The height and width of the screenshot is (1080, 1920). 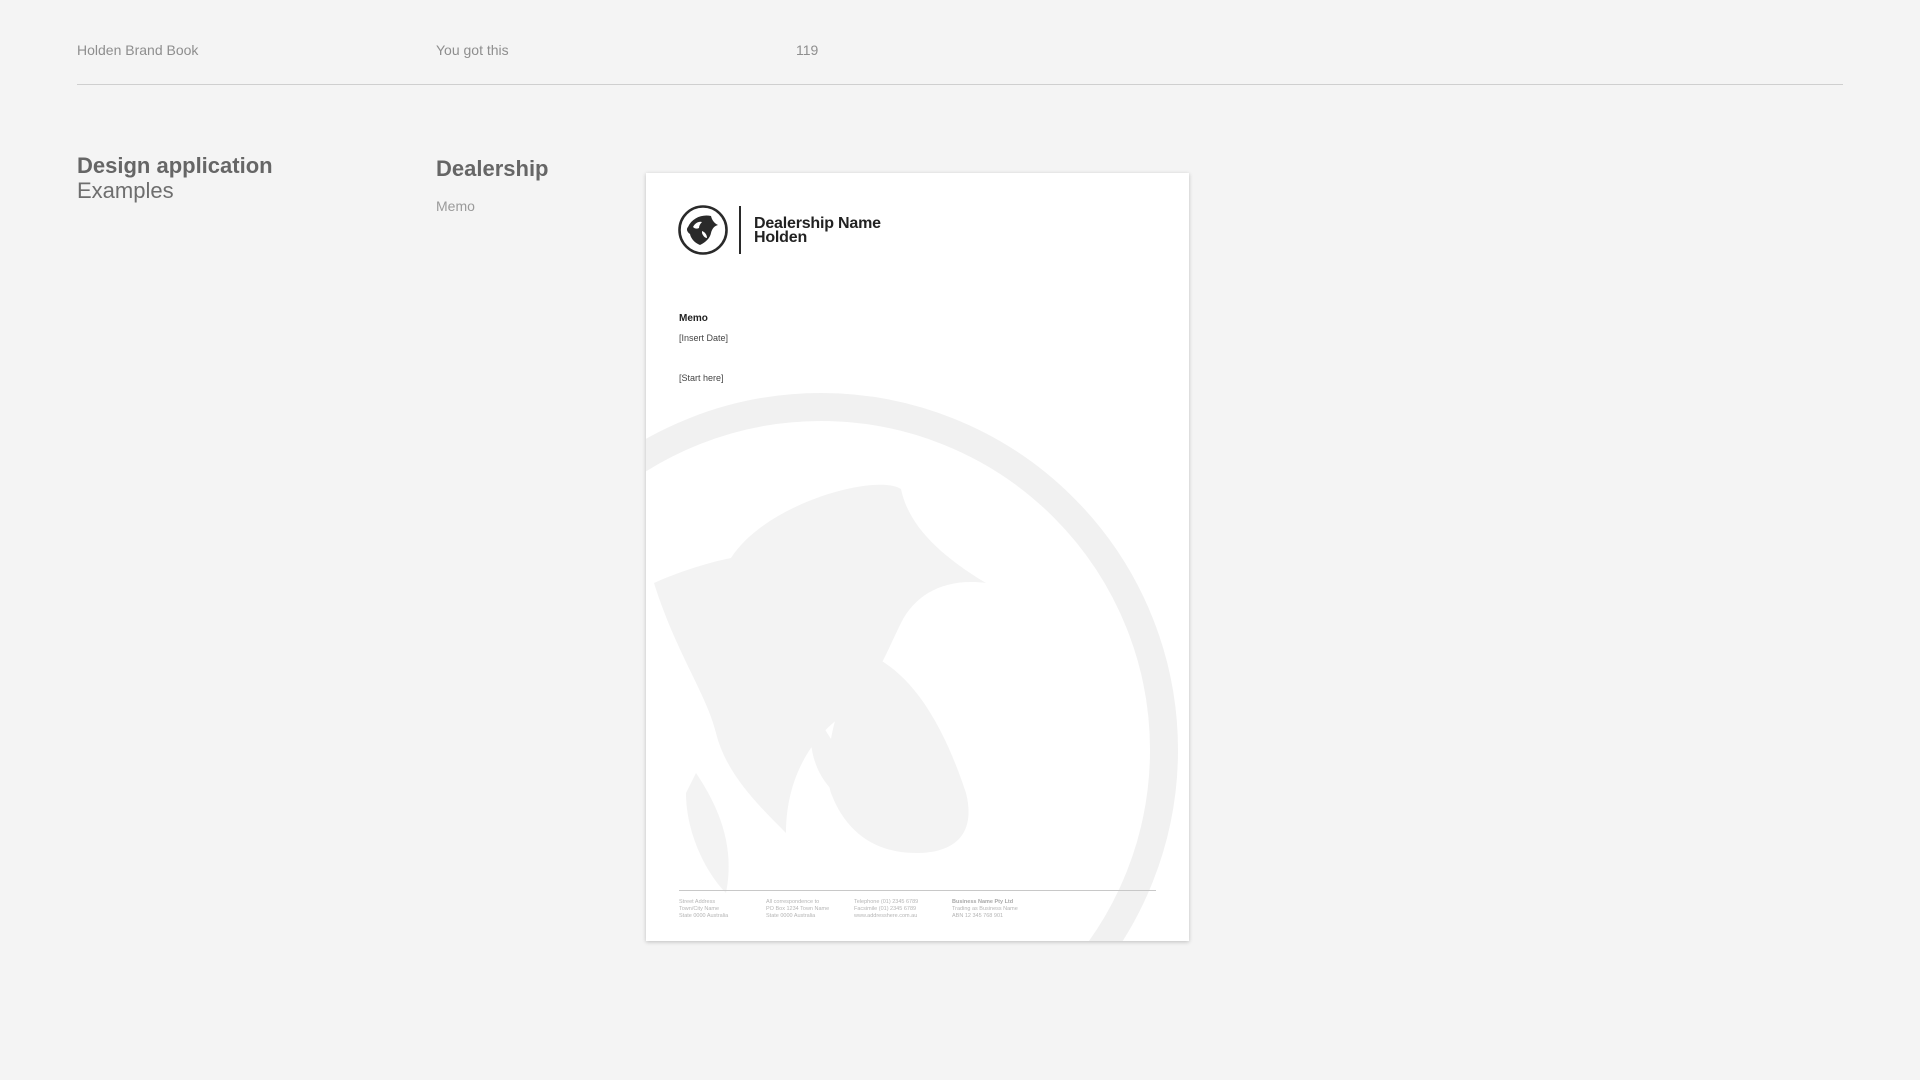 I want to click on section-subtitle: Examples, so click(x=125, y=190).